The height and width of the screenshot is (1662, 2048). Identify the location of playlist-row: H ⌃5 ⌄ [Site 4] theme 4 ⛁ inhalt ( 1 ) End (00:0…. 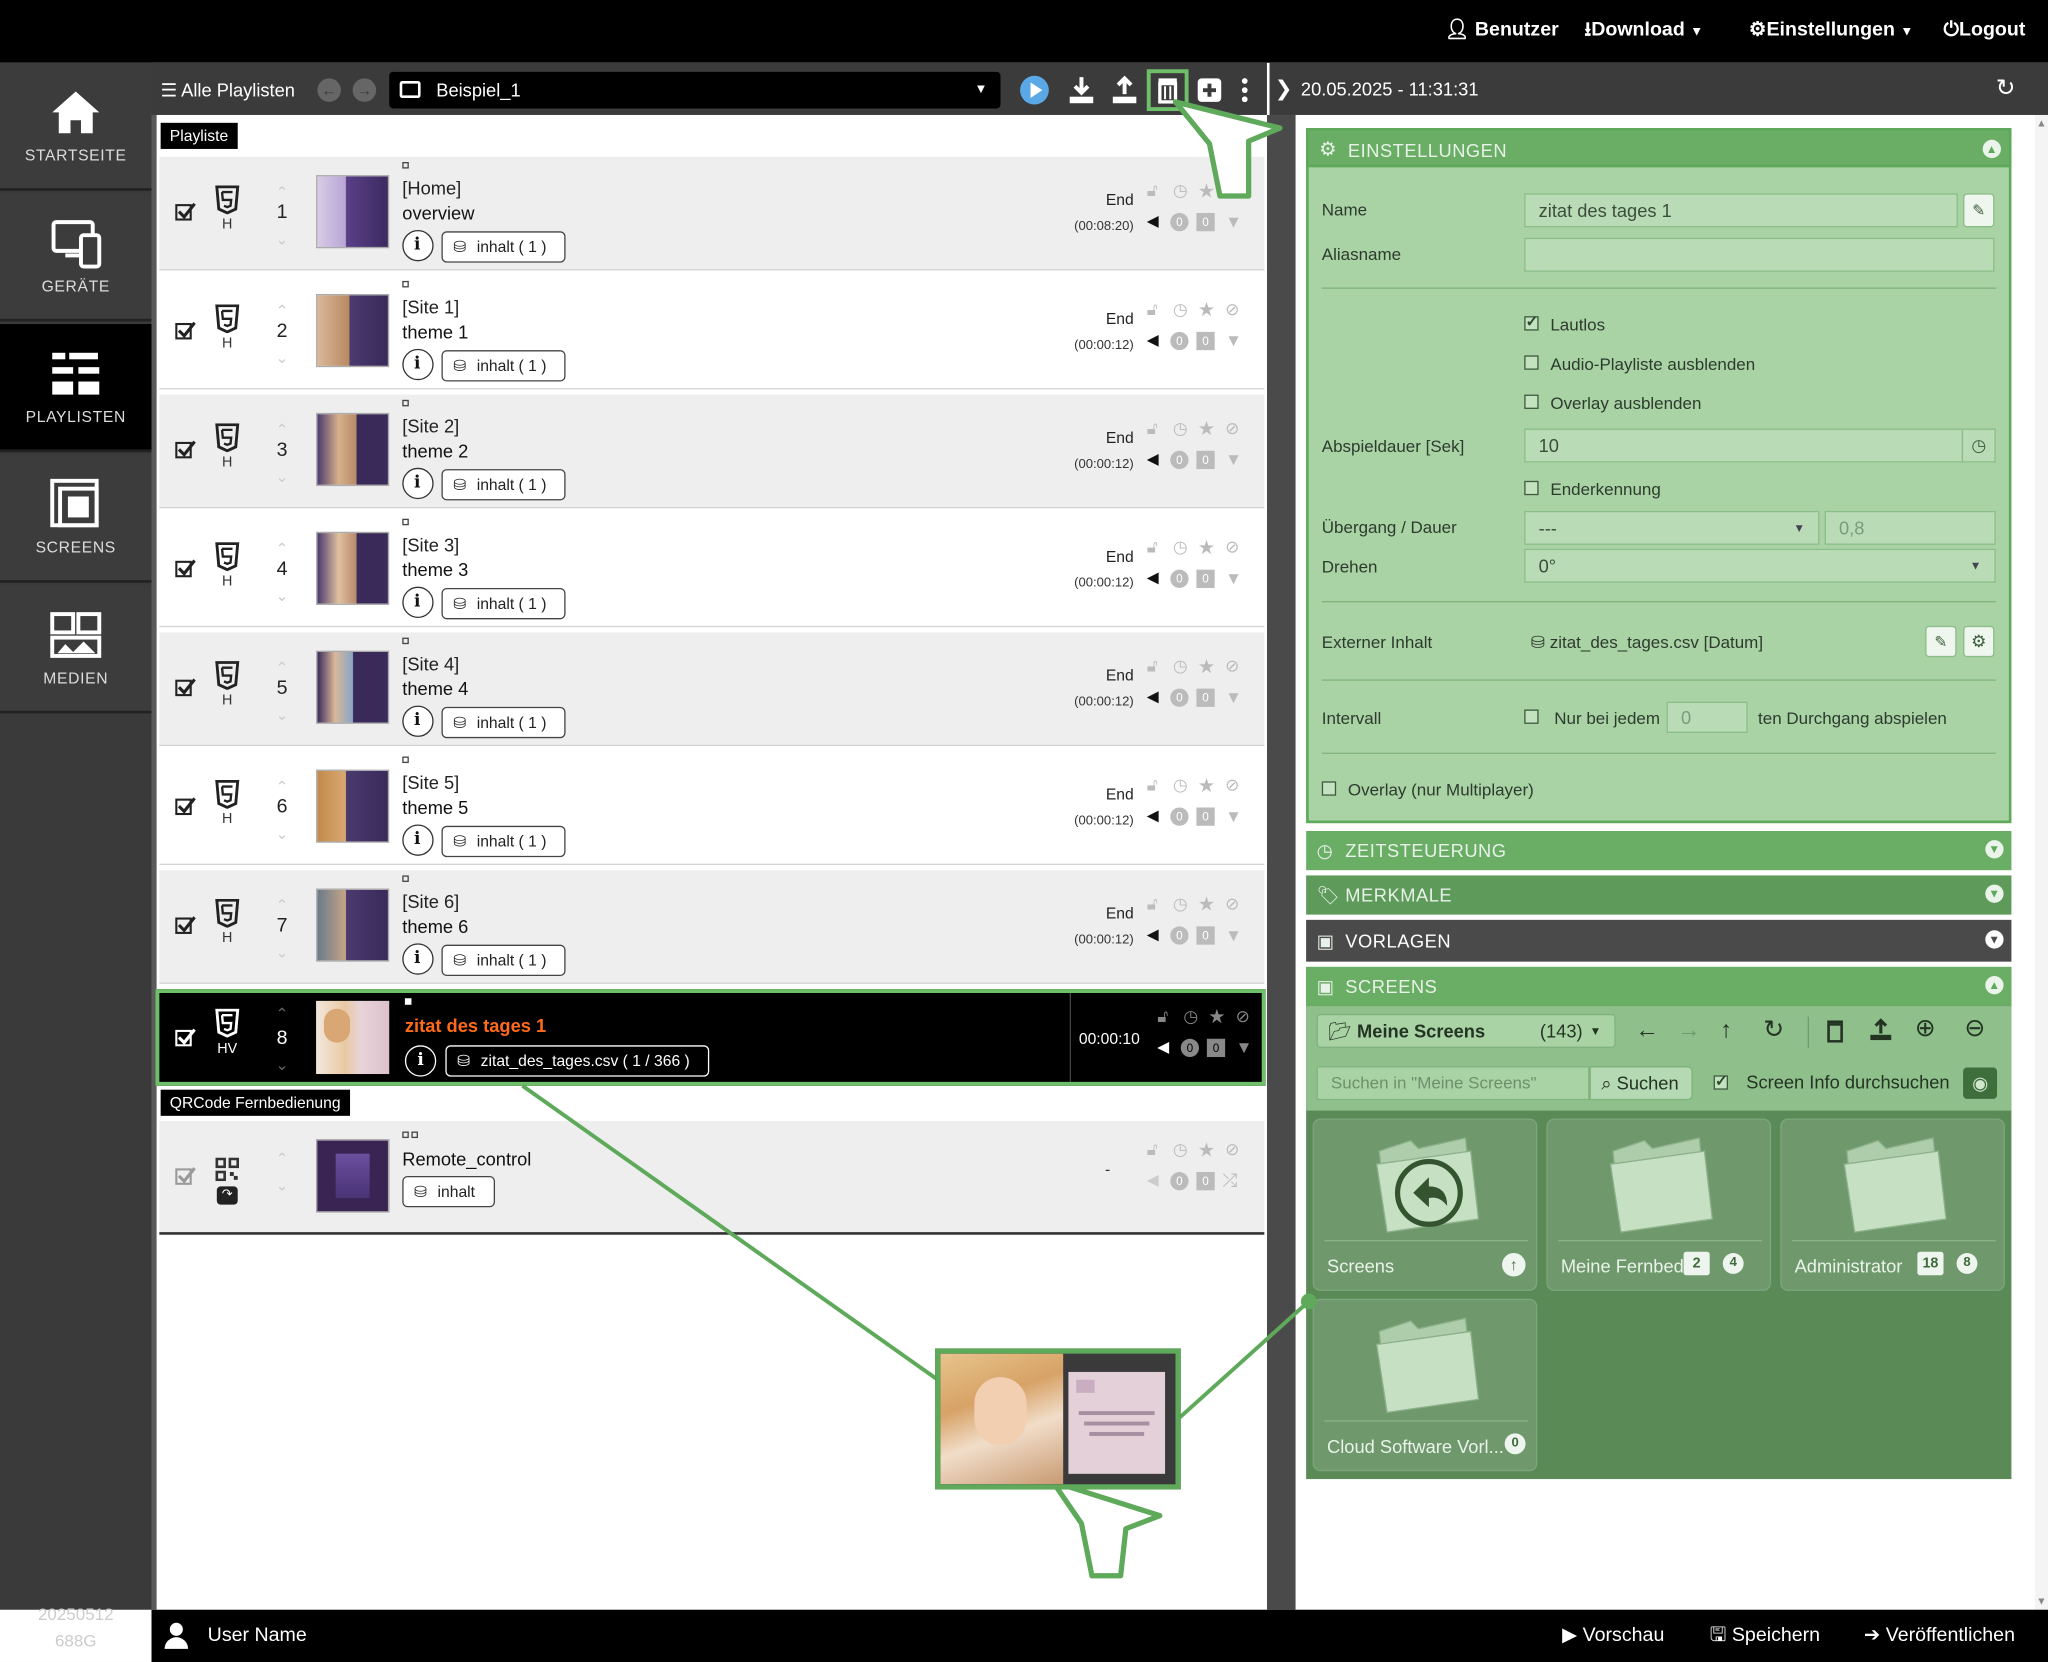
(712, 689).